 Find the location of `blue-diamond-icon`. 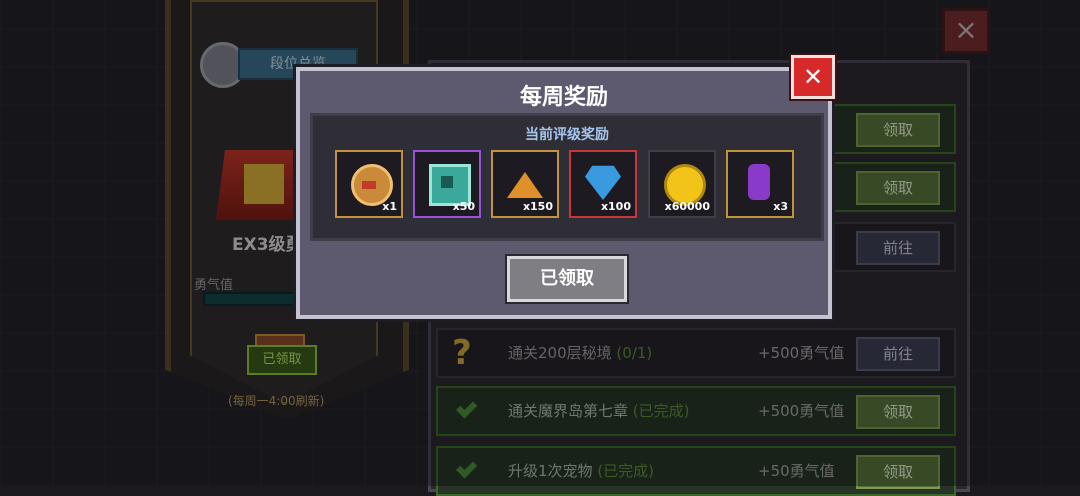

blue-diamond-icon is located at coordinates (603, 182).